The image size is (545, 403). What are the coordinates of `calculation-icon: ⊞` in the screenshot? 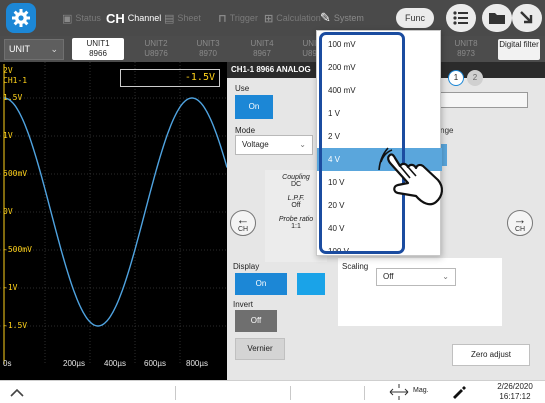 It's located at (269, 18).